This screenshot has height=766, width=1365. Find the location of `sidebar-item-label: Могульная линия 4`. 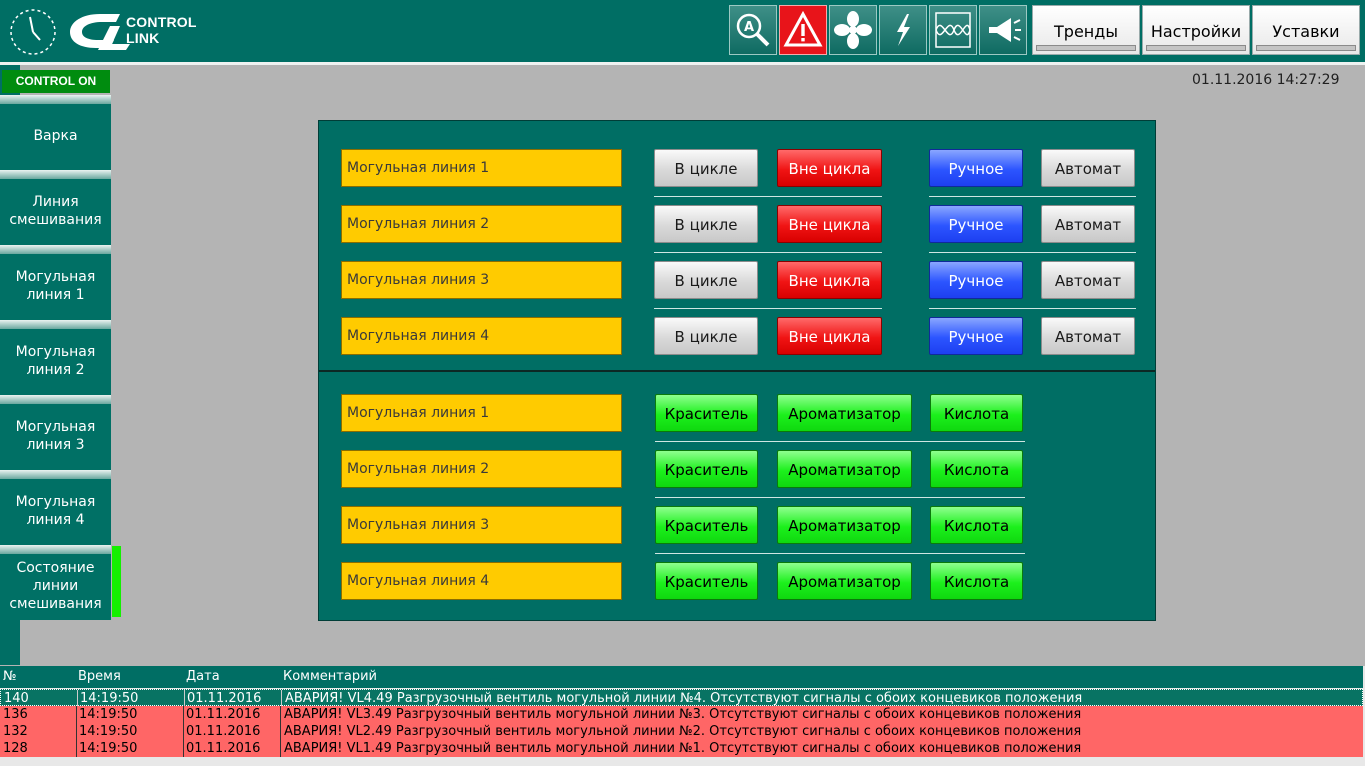

sidebar-item-label: Могульная линия 4 is located at coordinates (55, 510).